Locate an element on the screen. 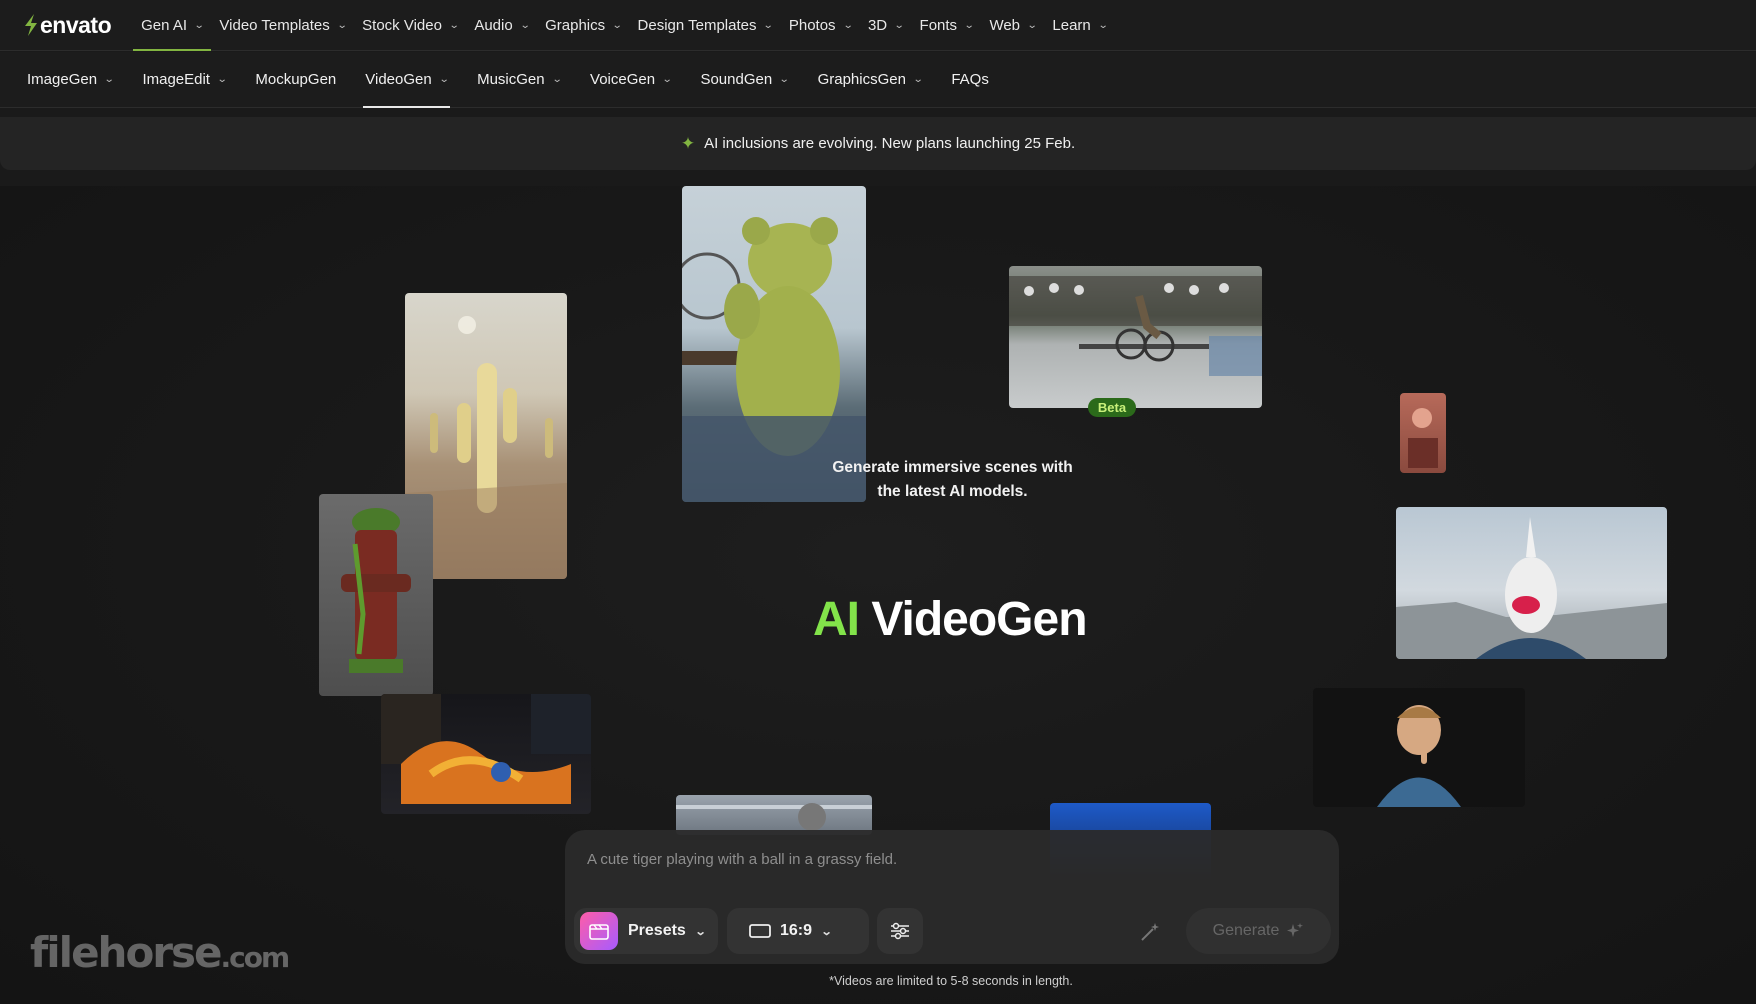  topnav-item-photos: Photos ⌄ is located at coordinates (820, 25).